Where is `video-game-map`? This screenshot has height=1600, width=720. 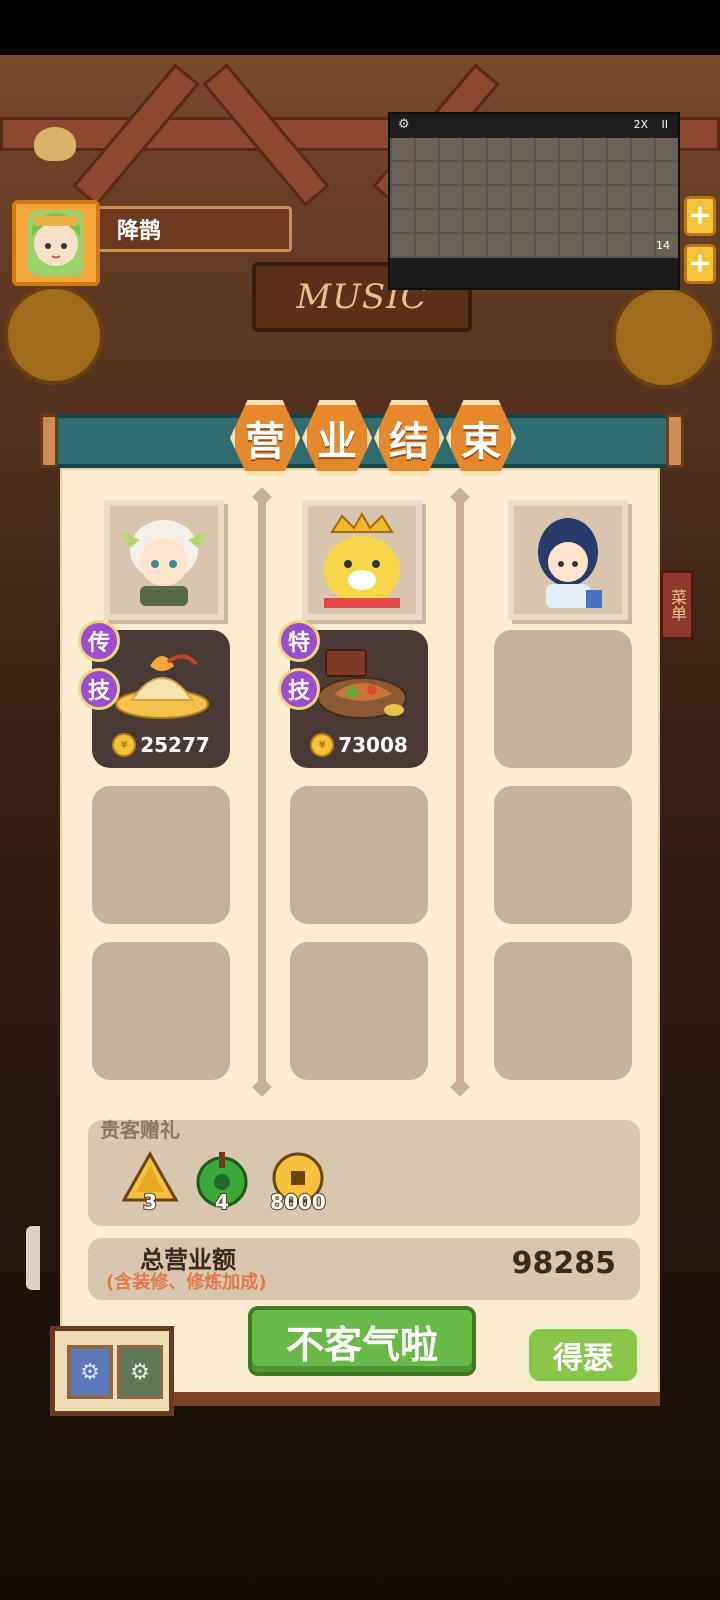 video-game-map is located at coordinates (534, 198).